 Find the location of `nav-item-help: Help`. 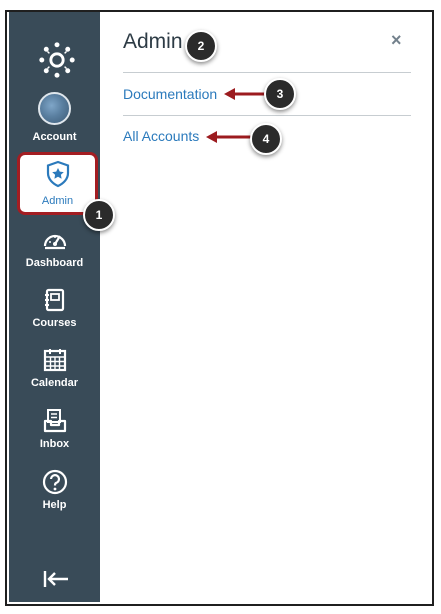

nav-item-help: Help is located at coordinates (54, 490).